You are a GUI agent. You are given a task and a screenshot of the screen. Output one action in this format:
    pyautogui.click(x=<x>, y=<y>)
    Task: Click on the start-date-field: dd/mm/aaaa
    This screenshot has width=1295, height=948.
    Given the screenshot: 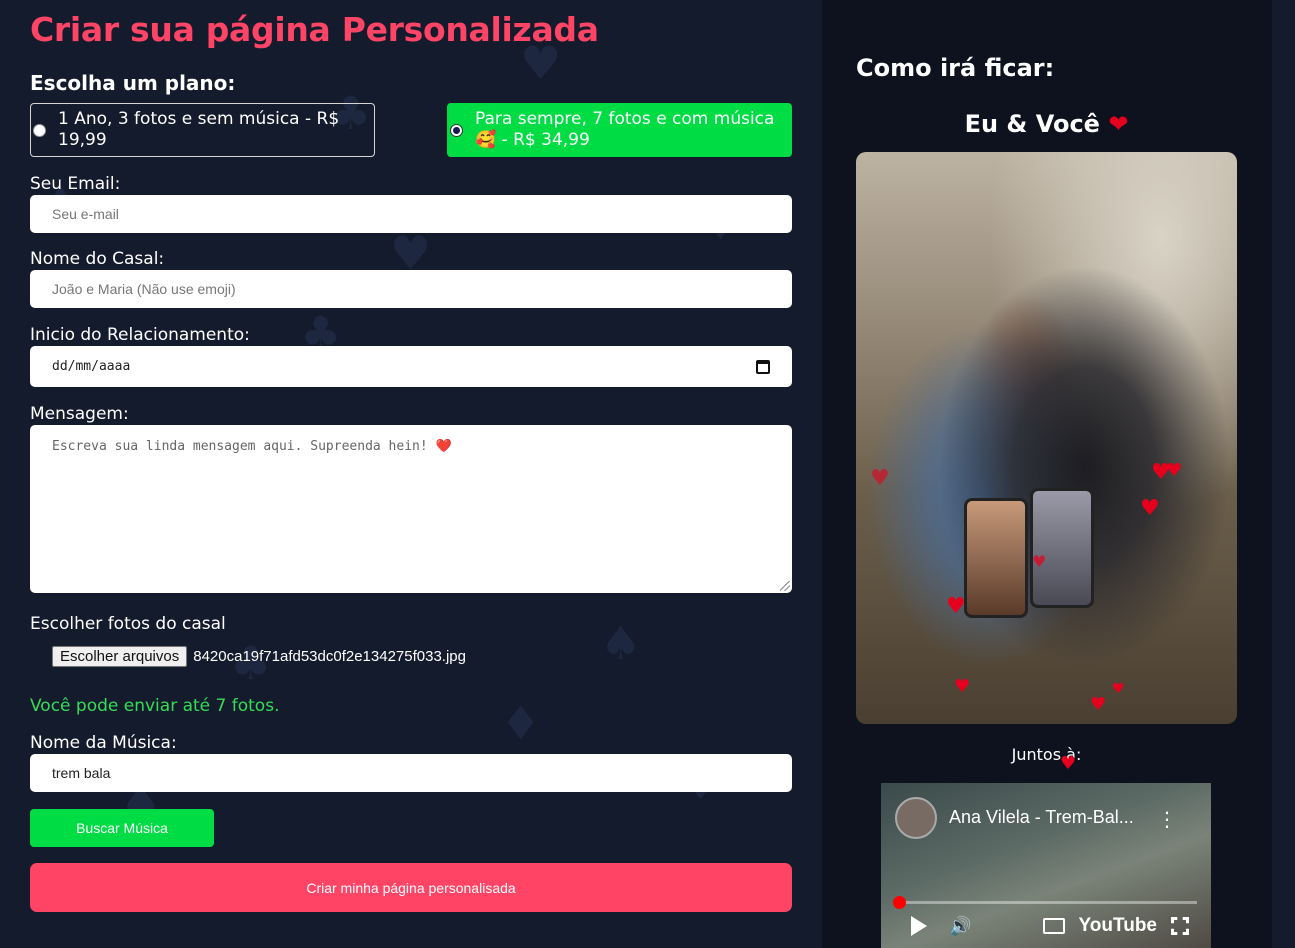 What is the action you would take?
    pyautogui.click(x=411, y=366)
    